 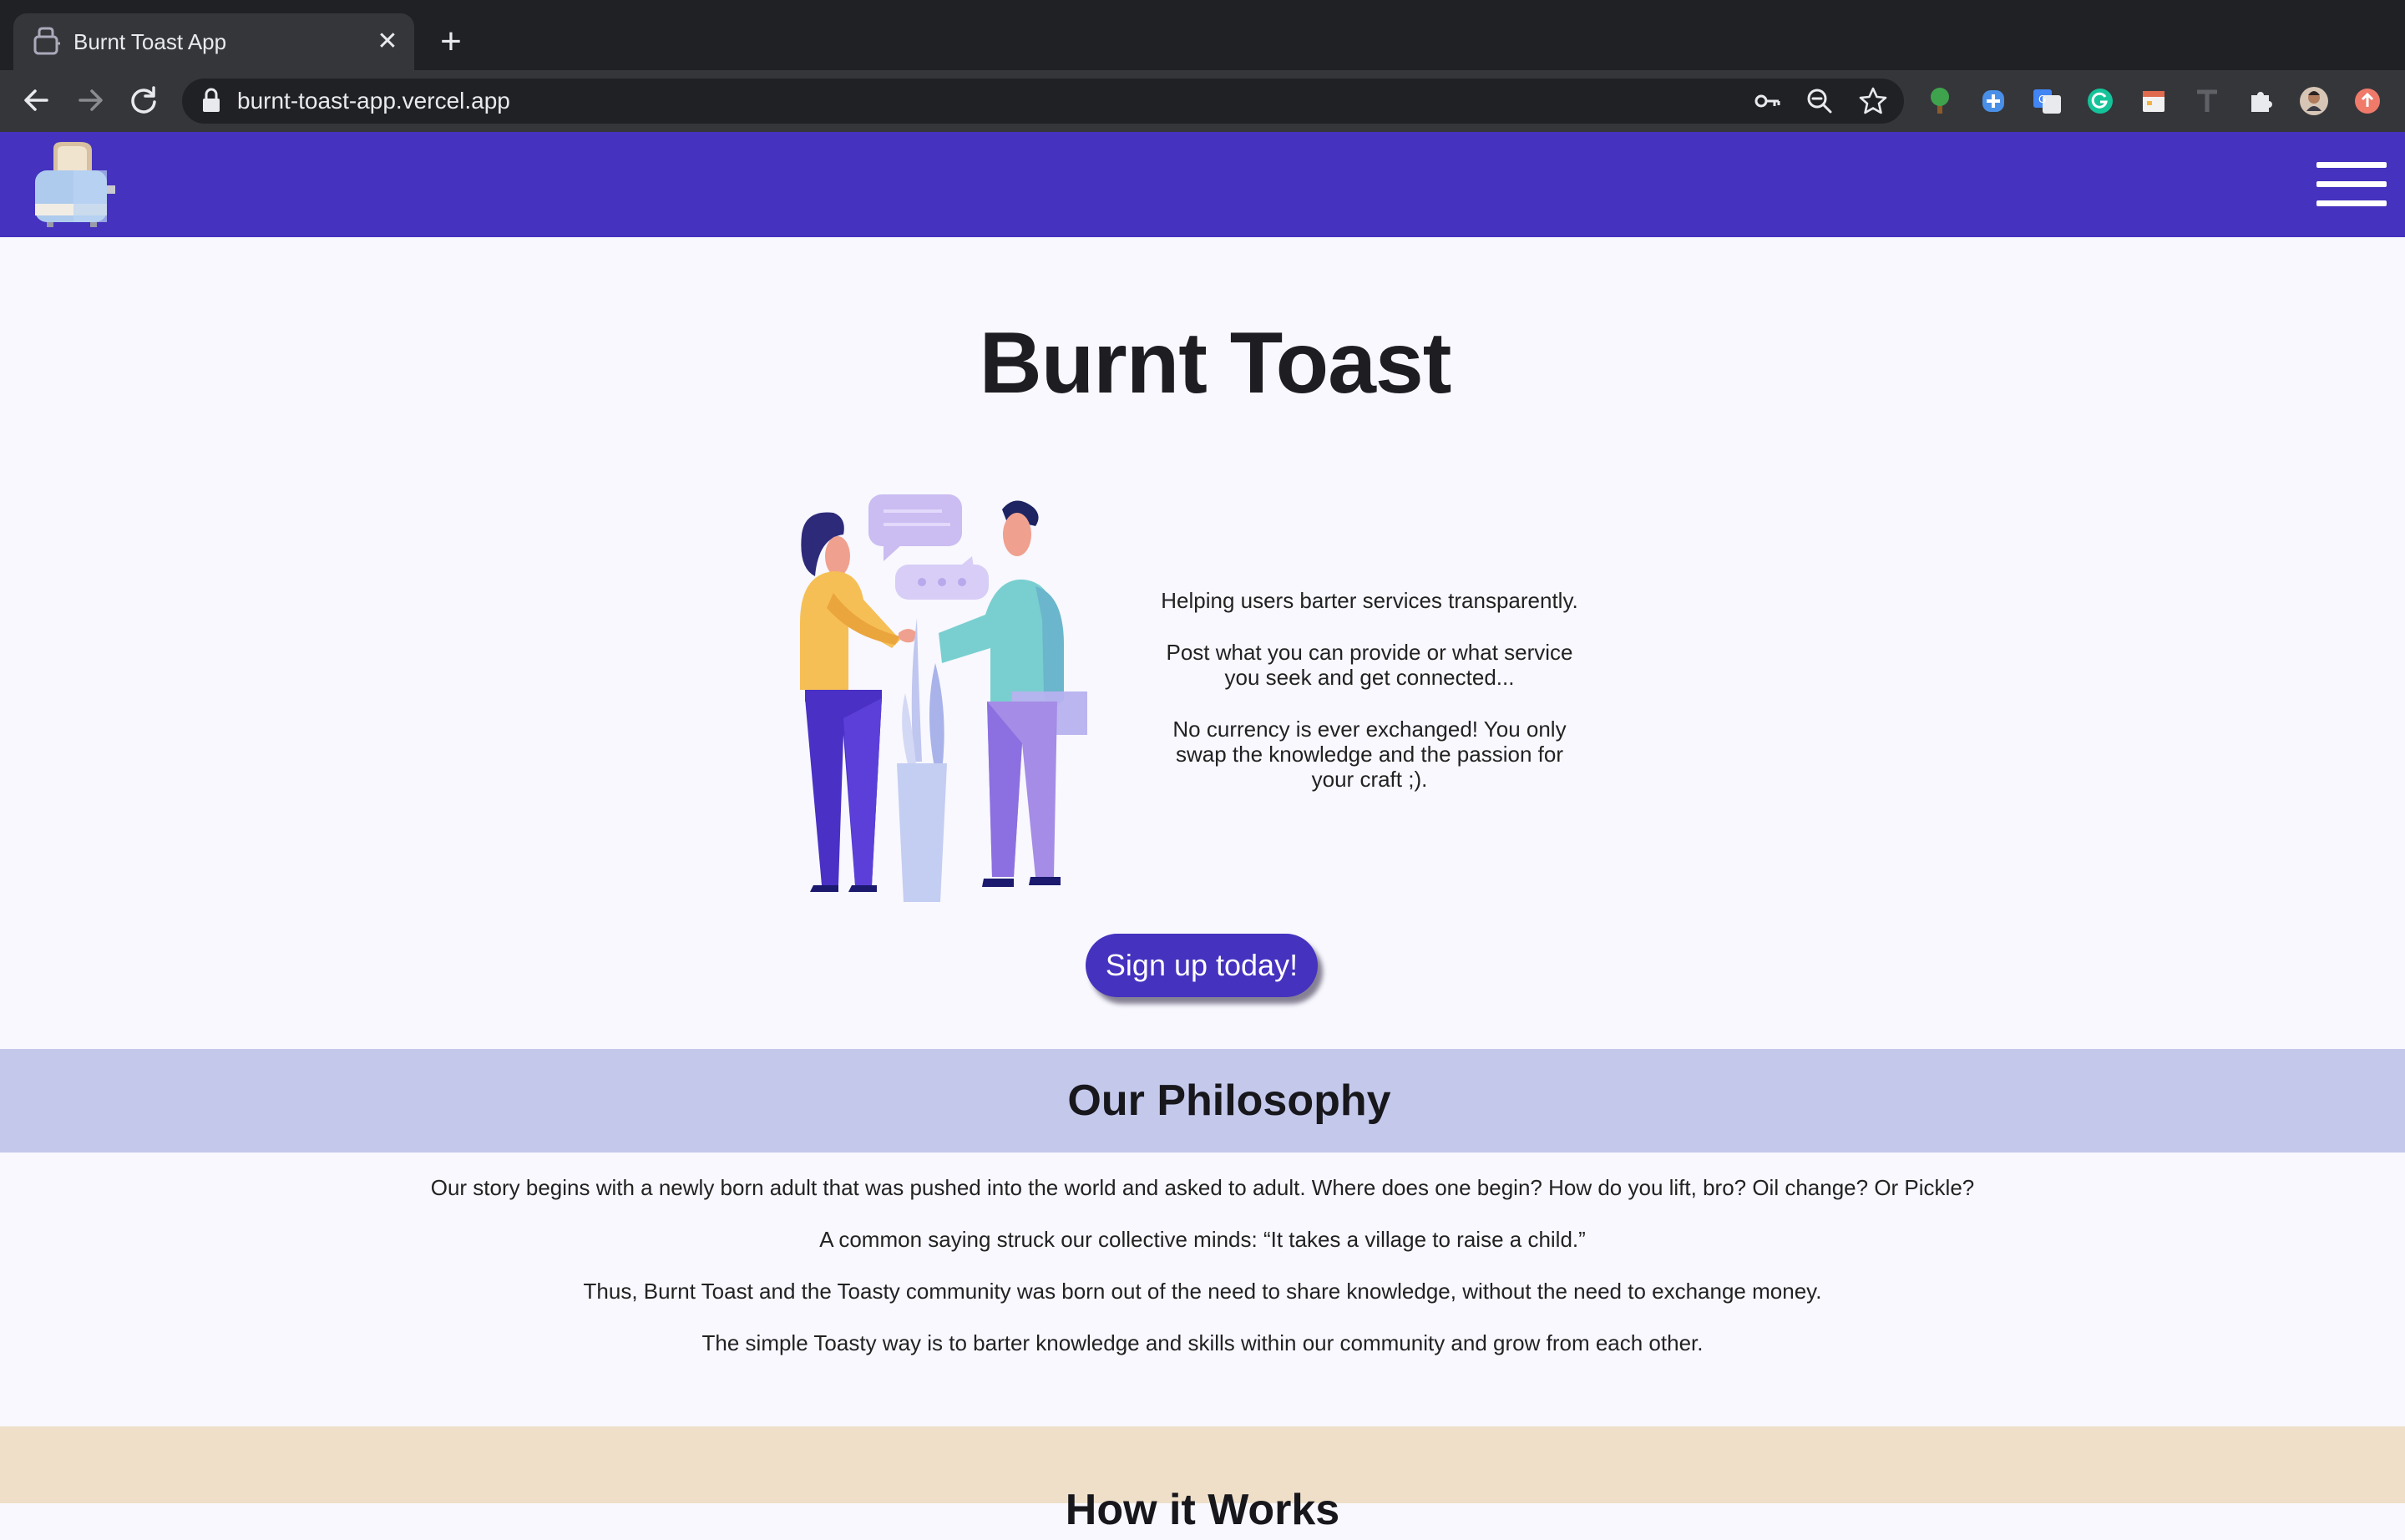 I want to click on signup-button: Sign up today!, so click(x=1202, y=965).